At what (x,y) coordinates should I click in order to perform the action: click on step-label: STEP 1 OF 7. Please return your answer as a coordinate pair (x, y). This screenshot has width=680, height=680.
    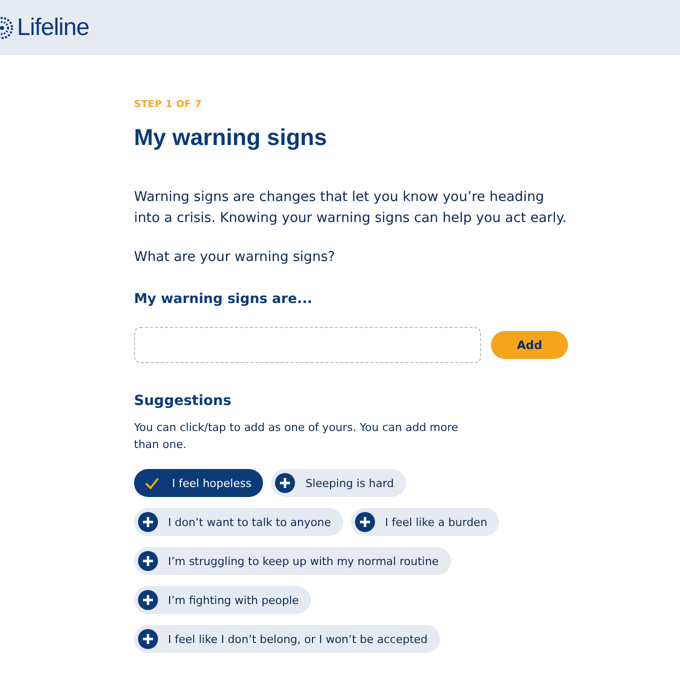
    Looking at the image, I should click on (168, 104).